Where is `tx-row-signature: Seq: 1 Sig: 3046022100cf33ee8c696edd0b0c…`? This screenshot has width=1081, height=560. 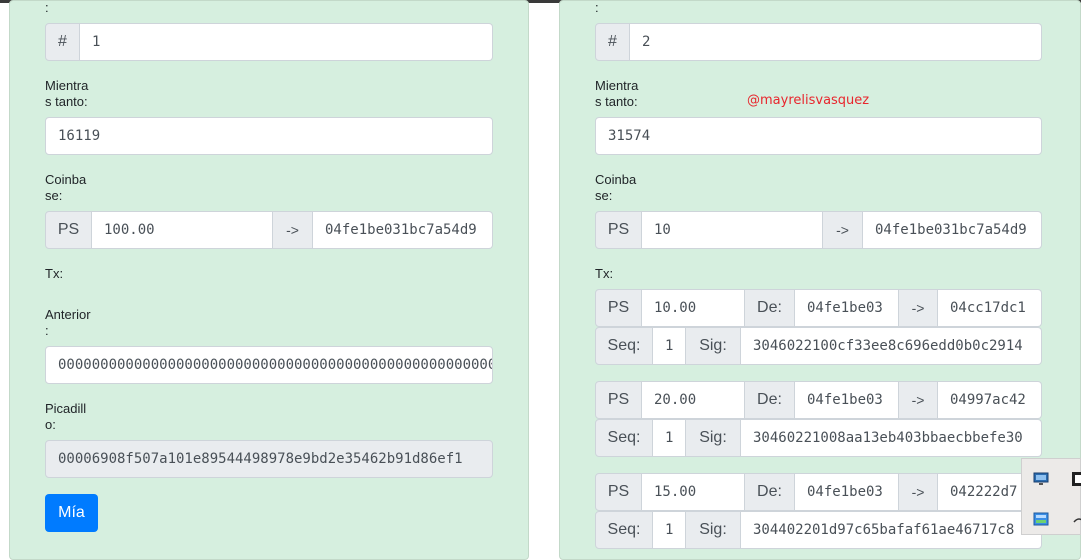
tx-row-signature: Seq: 1 Sig: 3046022100cf33ee8c696edd0b0c… is located at coordinates (818, 346).